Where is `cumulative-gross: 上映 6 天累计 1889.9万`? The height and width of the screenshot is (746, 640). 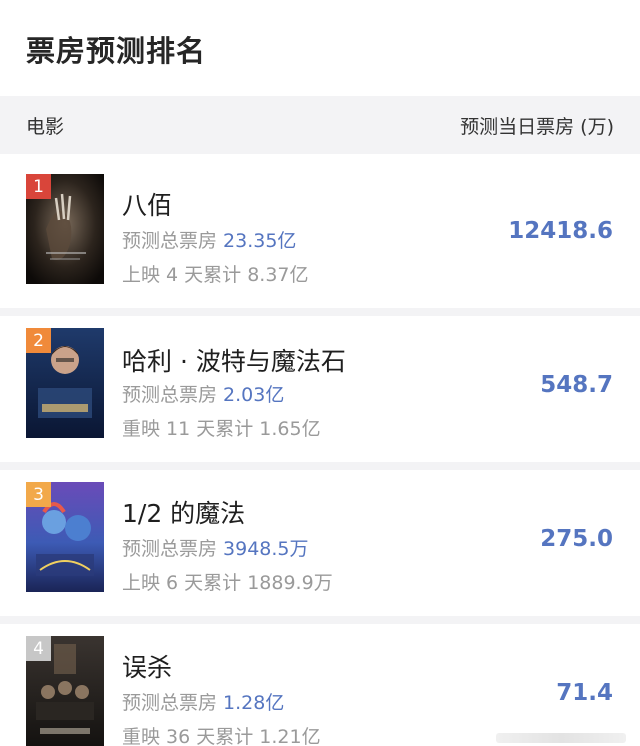 cumulative-gross: 上映 6 天累计 1889.9万 is located at coordinates (227, 583).